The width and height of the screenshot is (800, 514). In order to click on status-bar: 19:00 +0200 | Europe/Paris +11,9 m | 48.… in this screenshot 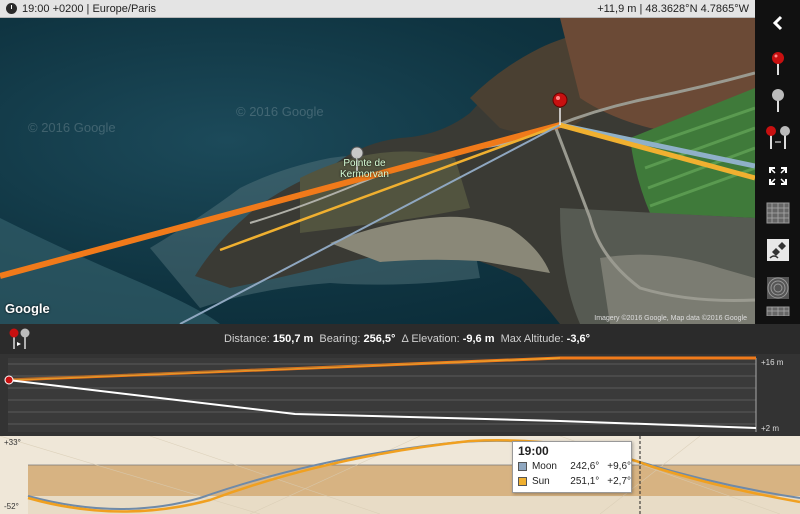, I will do `click(377, 9)`.